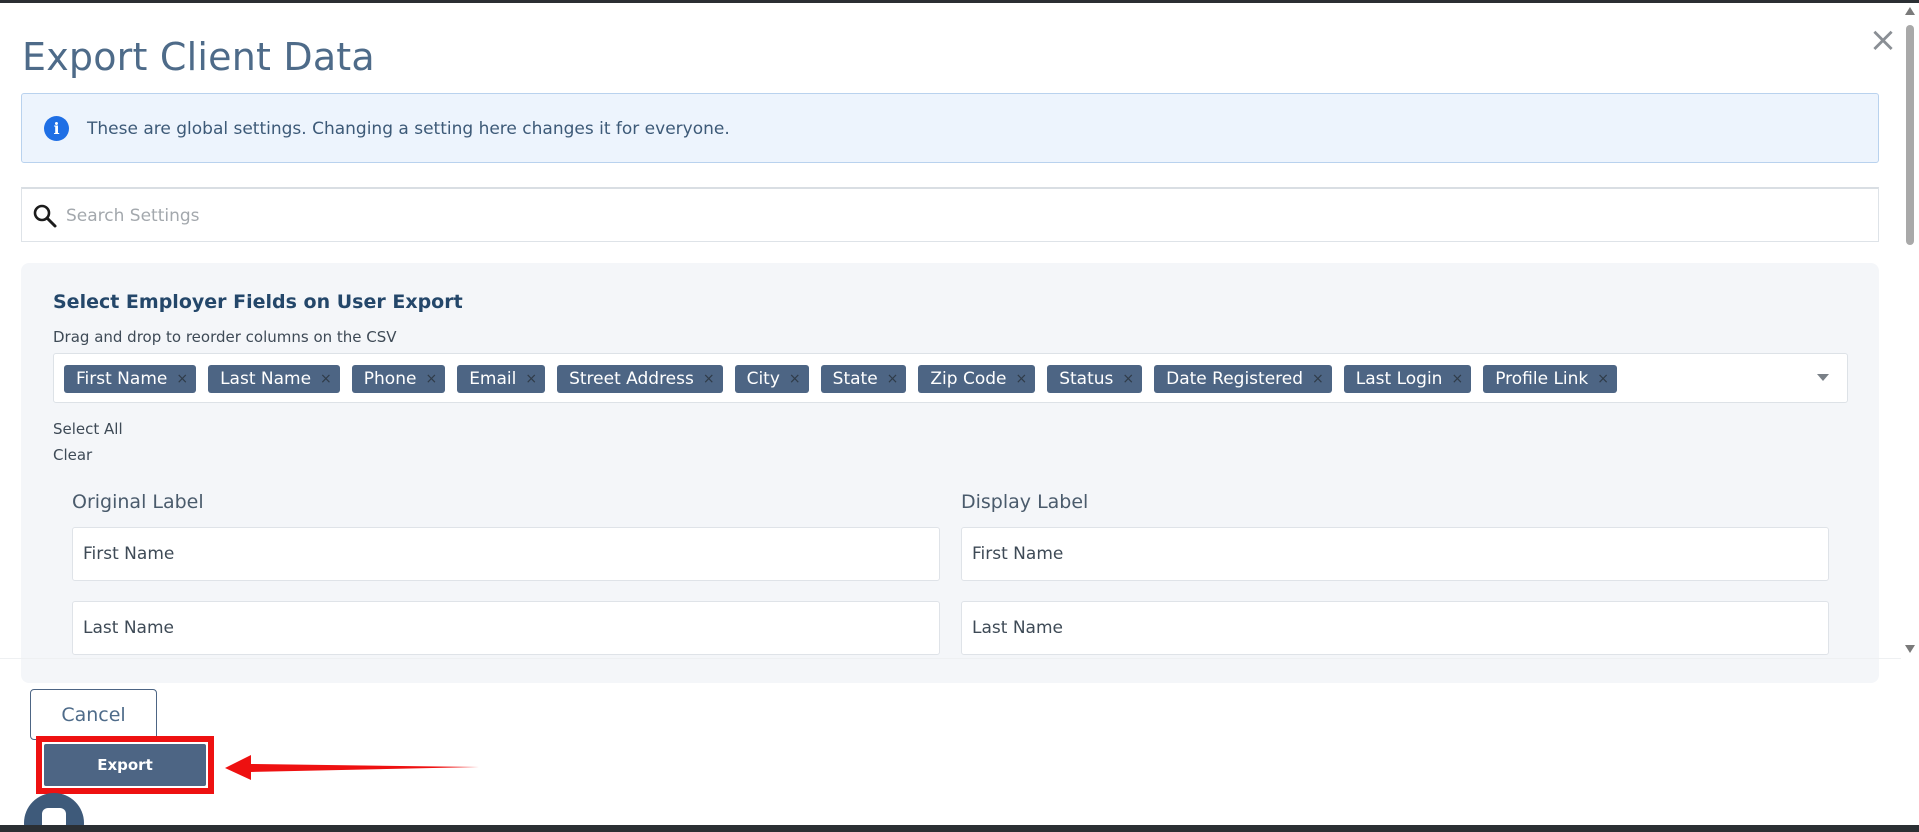 Image resolution: width=1919 pixels, height=832 pixels. Describe the element at coordinates (1910, 330) in the screenshot. I see `vertical-scrollbar` at that location.